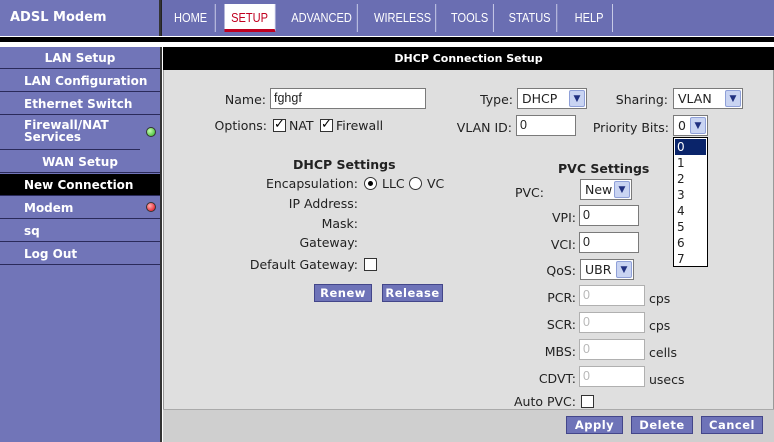  What do you see at coordinates (560, 351) in the screenshot?
I see `mbs-label: MBS:` at bounding box center [560, 351].